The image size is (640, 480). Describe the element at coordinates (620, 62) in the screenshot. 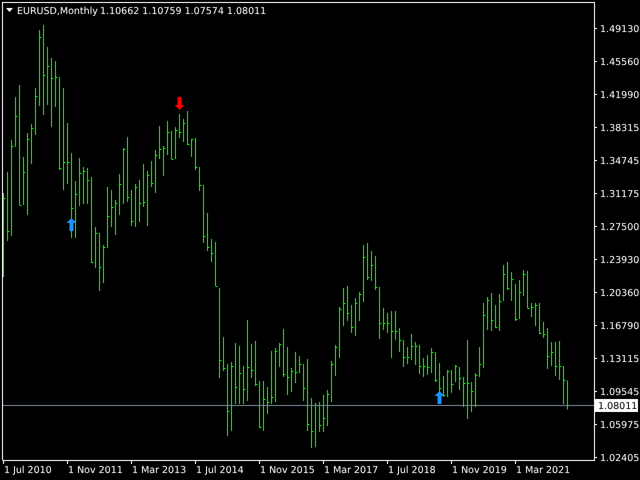

I see `price-axis-label: 1.45560` at that location.